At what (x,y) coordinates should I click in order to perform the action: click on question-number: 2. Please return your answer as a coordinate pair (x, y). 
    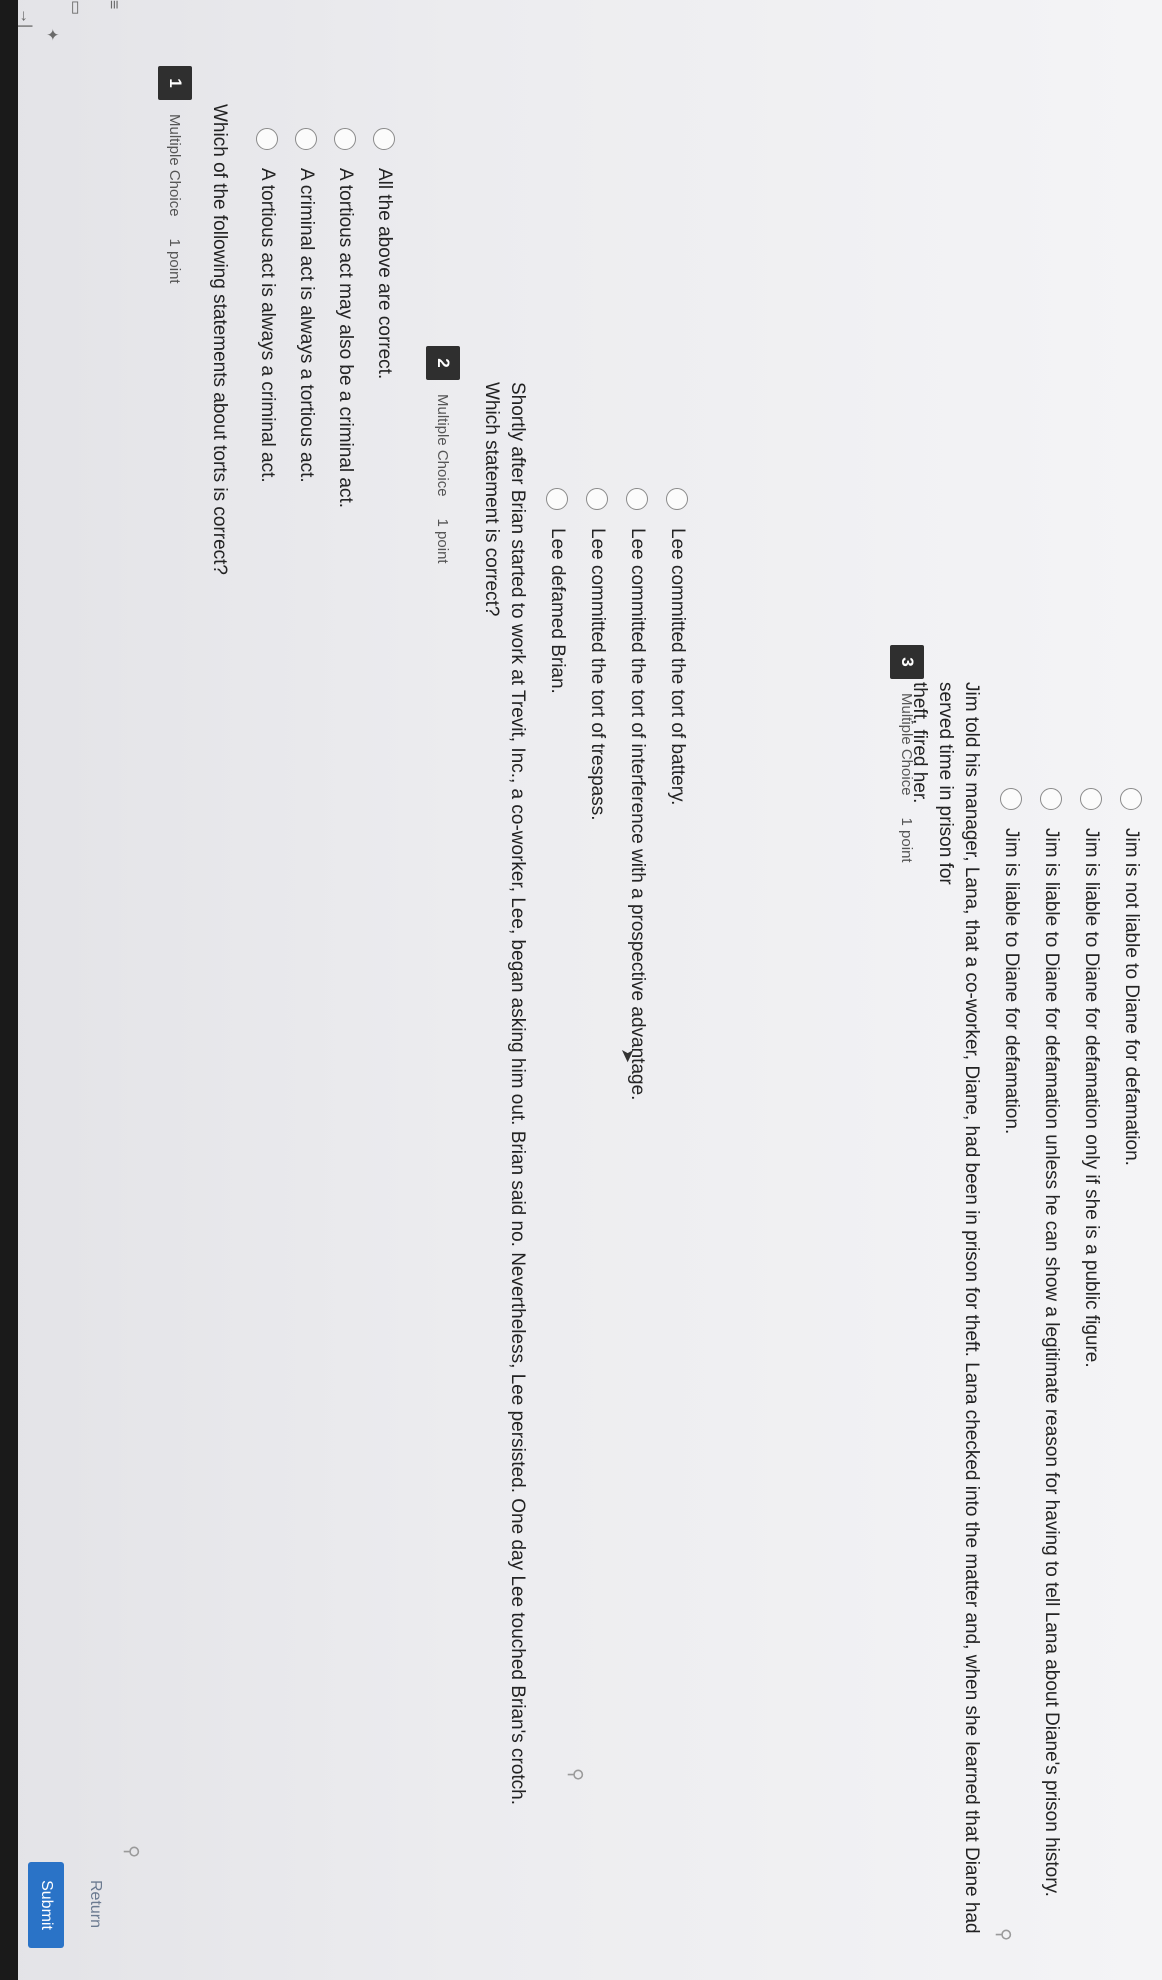
    Looking at the image, I should click on (443, 363).